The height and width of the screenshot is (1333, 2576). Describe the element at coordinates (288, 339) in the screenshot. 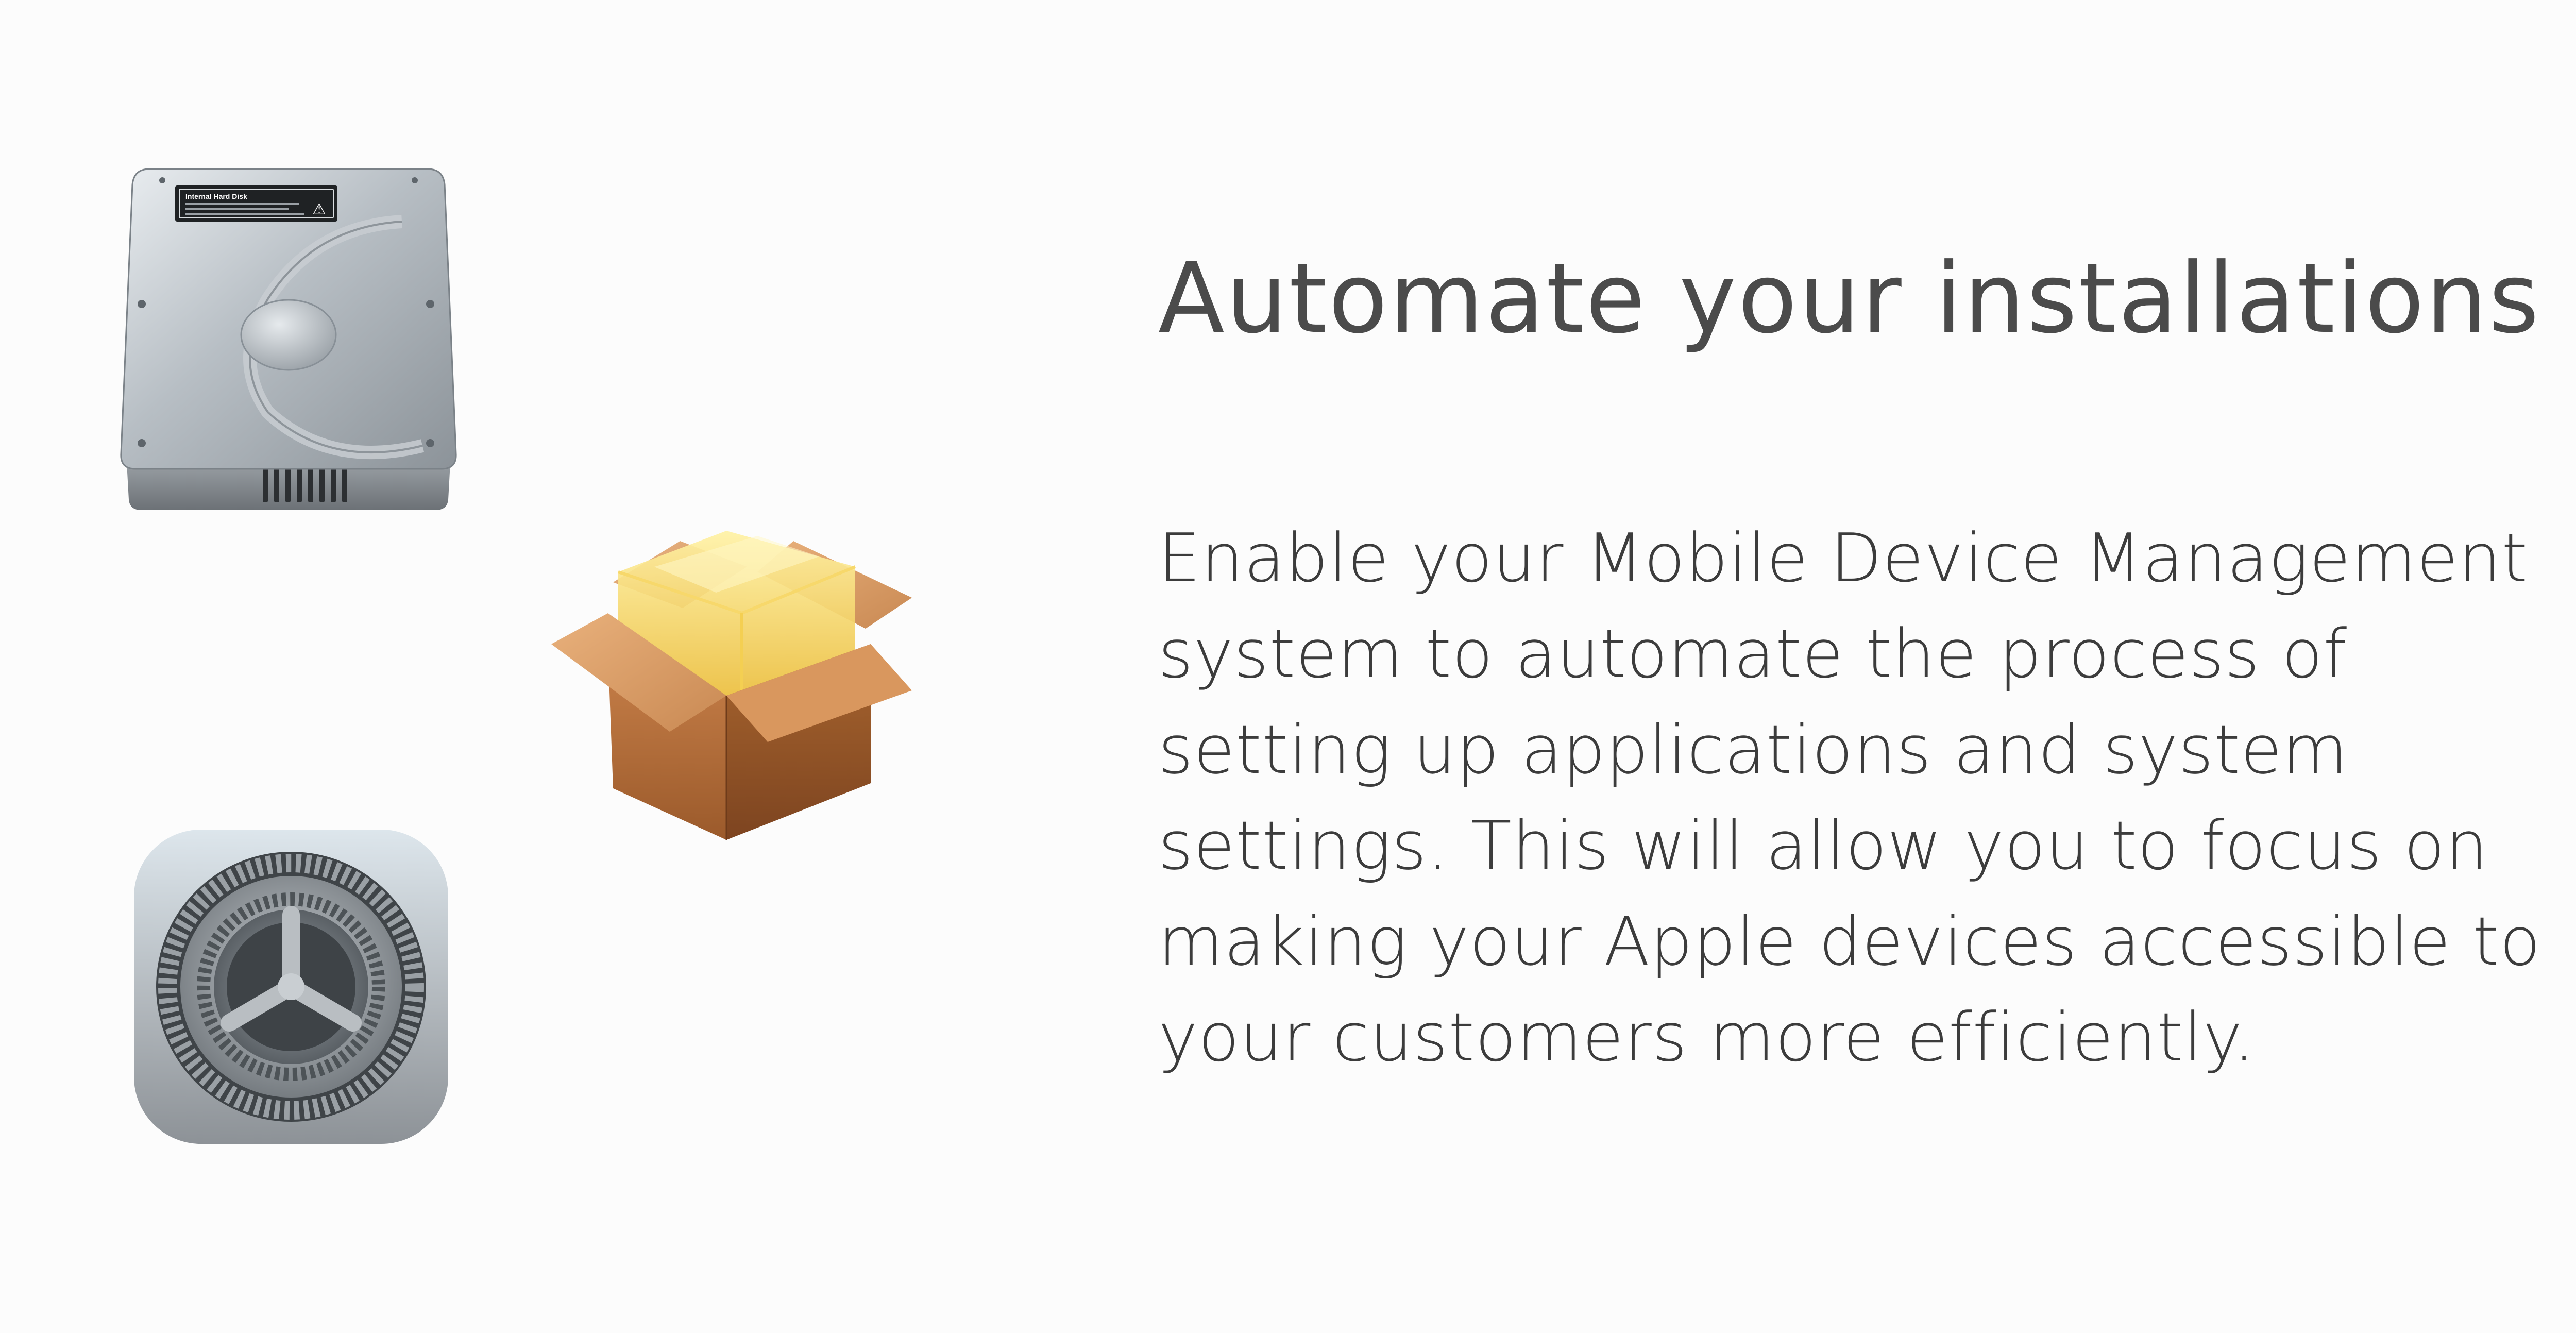

I see `hard-drive-icon: Internal Hard Disk ⚠` at that location.